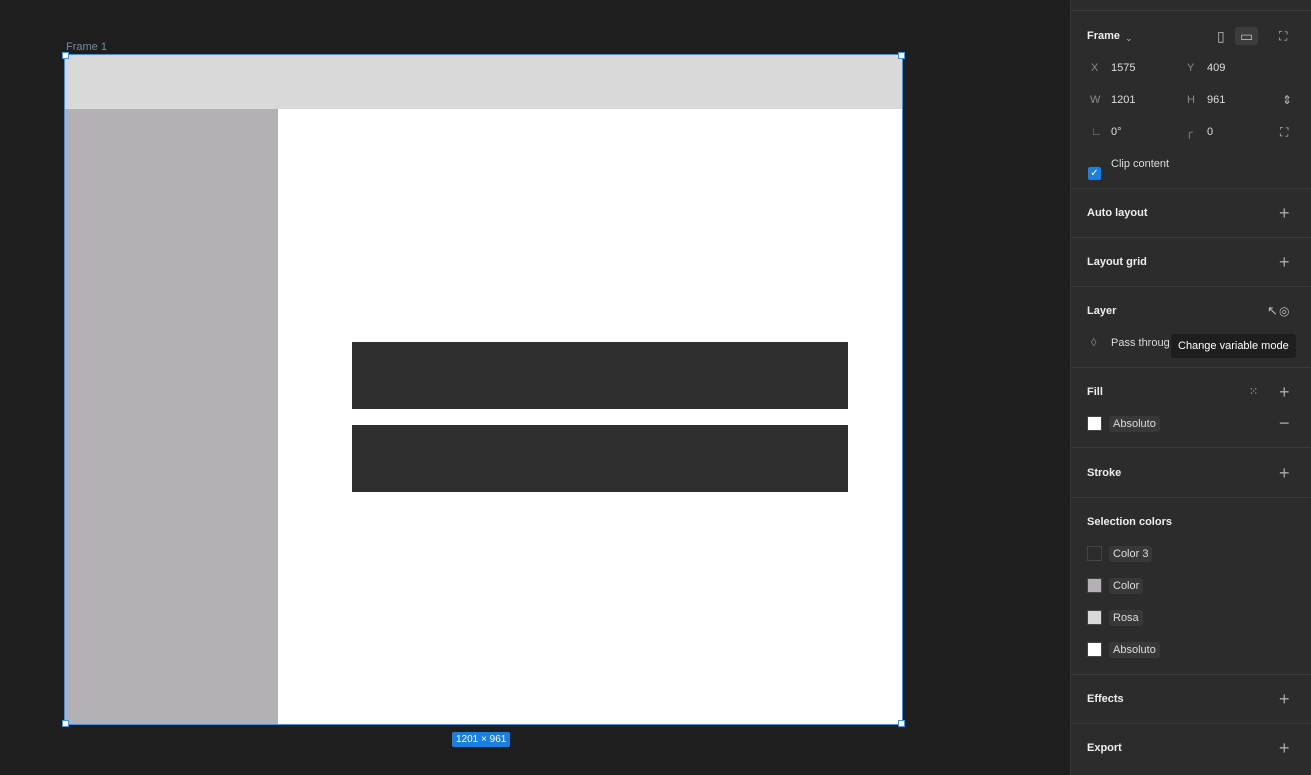 Image resolution: width=1311 pixels, height=775 pixels. I want to click on fill-section: Fill ⁙ + Absoluto −, so click(1191, 407).